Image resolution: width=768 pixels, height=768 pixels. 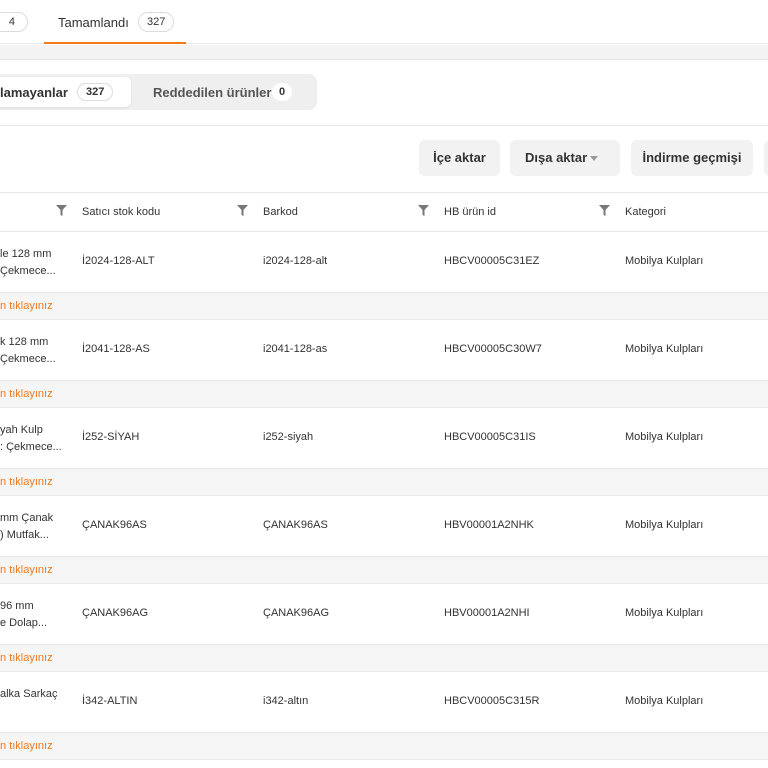 I want to click on filter-segment: lamayanlar 327 Reddedilen ürünler 0, so click(x=158, y=92).